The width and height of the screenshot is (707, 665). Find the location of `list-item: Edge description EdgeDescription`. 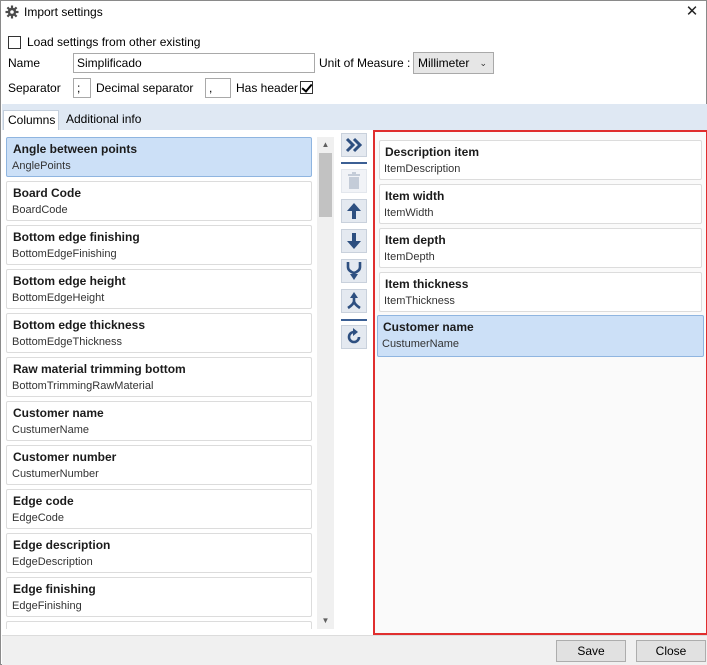

list-item: Edge description EdgeDescription is located at coordinates (159, 553).